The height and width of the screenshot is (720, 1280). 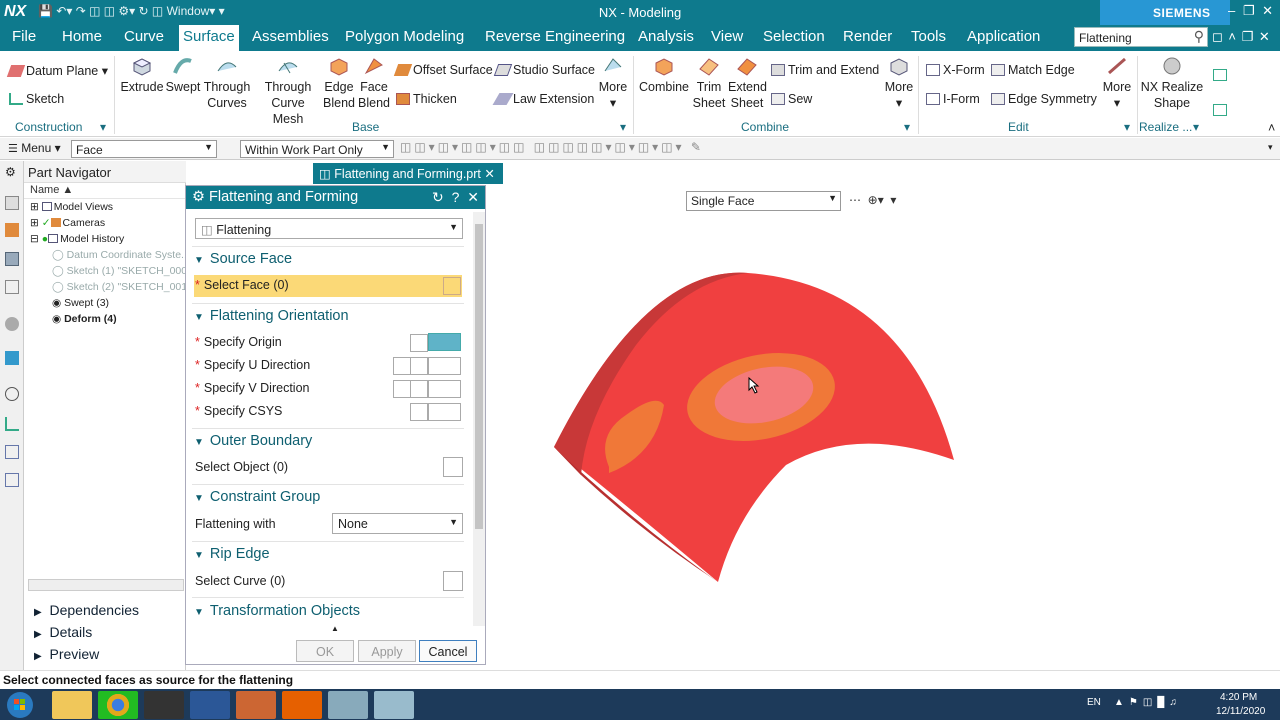 I want to click on tree-item-swept: ◉ Swept (3), so click(x=80, y=303).